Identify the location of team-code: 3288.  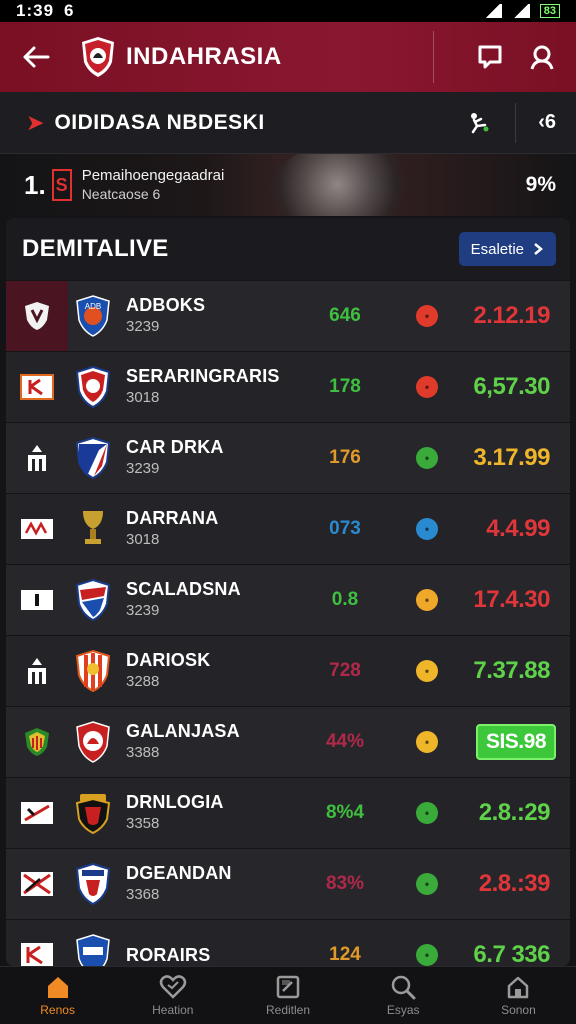
(143, 681).